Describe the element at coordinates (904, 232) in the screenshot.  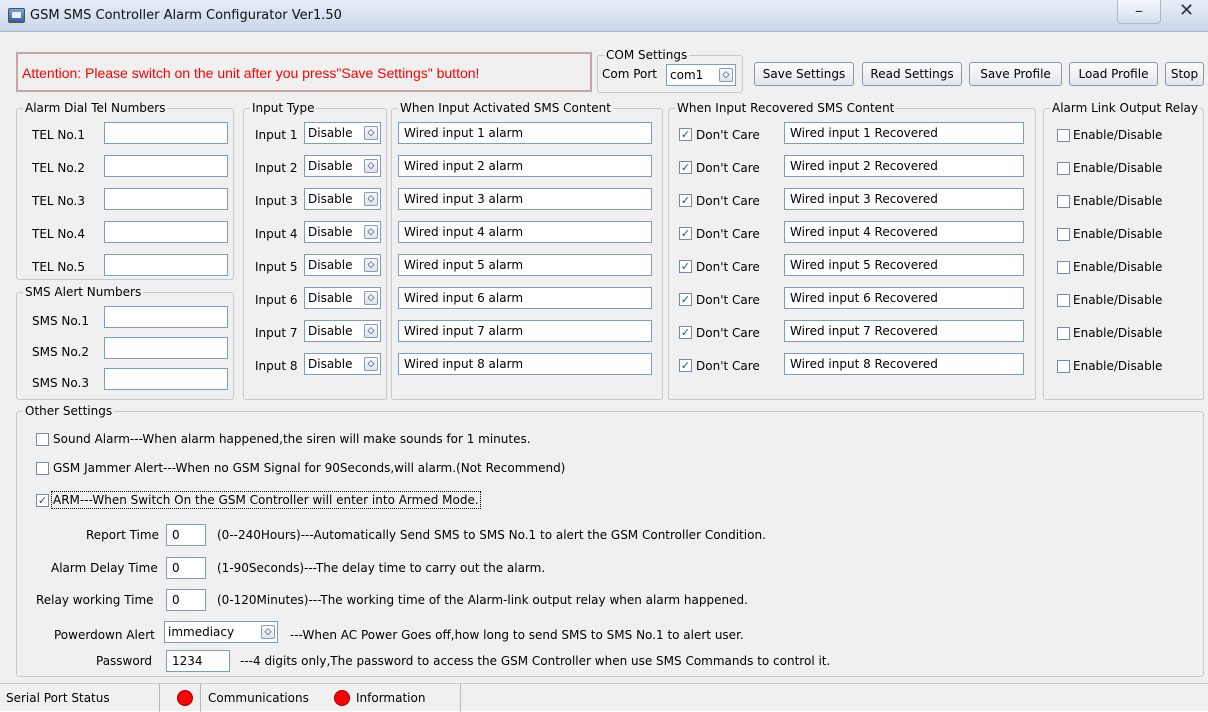
I see `recovered-sms-input: Wired input 4 Recovered` at that location.